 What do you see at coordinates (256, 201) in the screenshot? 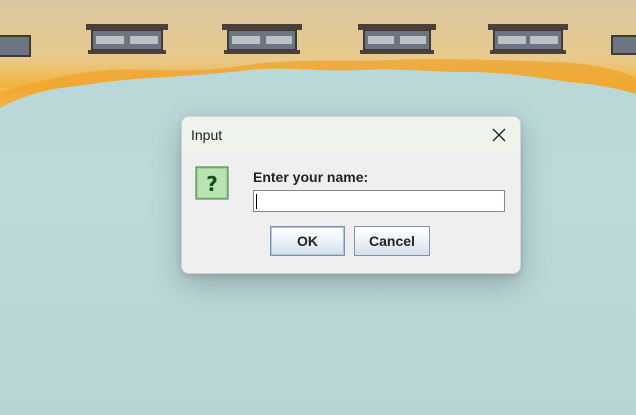
I see `text-caret` at bounding box center [256, 201].